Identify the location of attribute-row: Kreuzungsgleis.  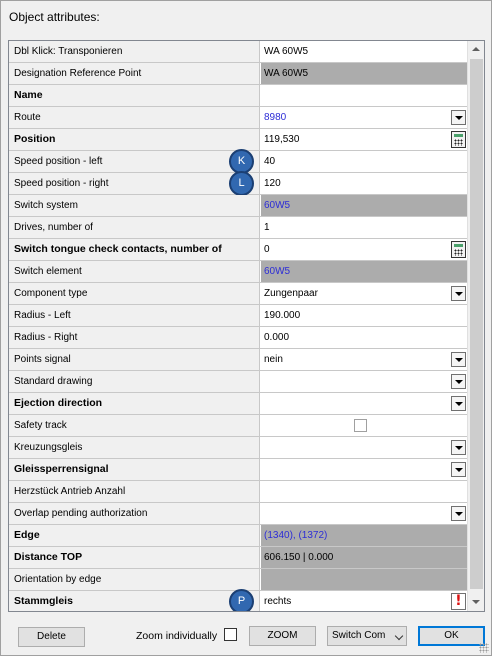
(238, 448).